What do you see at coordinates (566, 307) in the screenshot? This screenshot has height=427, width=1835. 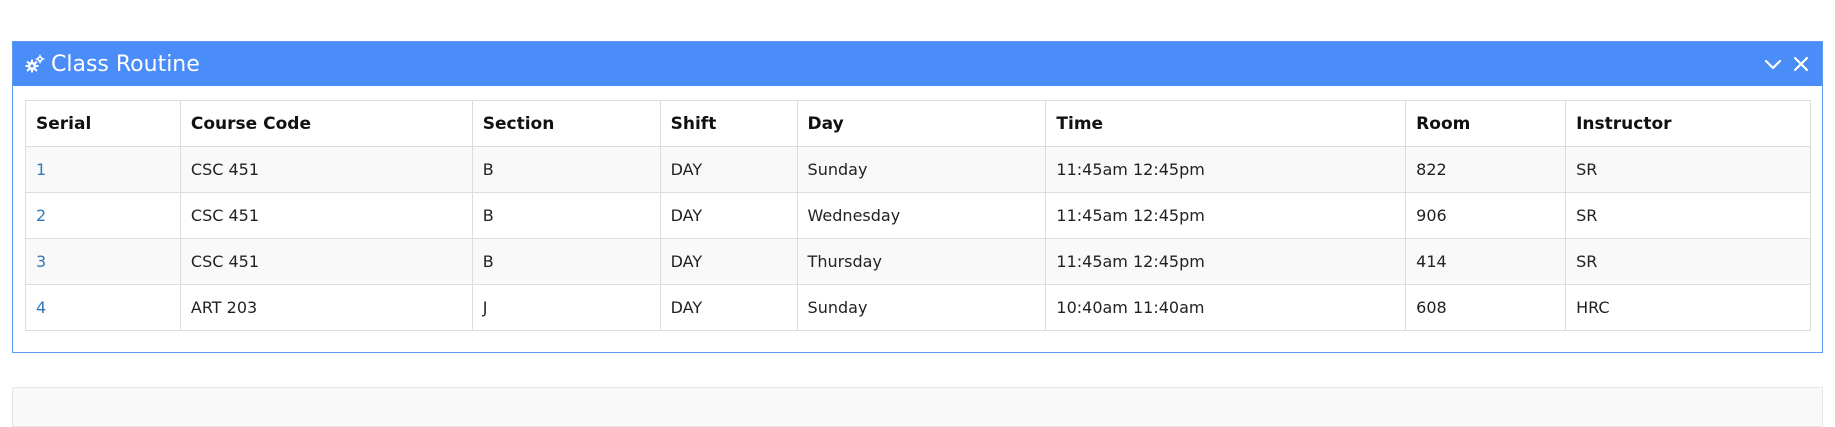 I see `section-cell: J` at bounding box center [566, 307].